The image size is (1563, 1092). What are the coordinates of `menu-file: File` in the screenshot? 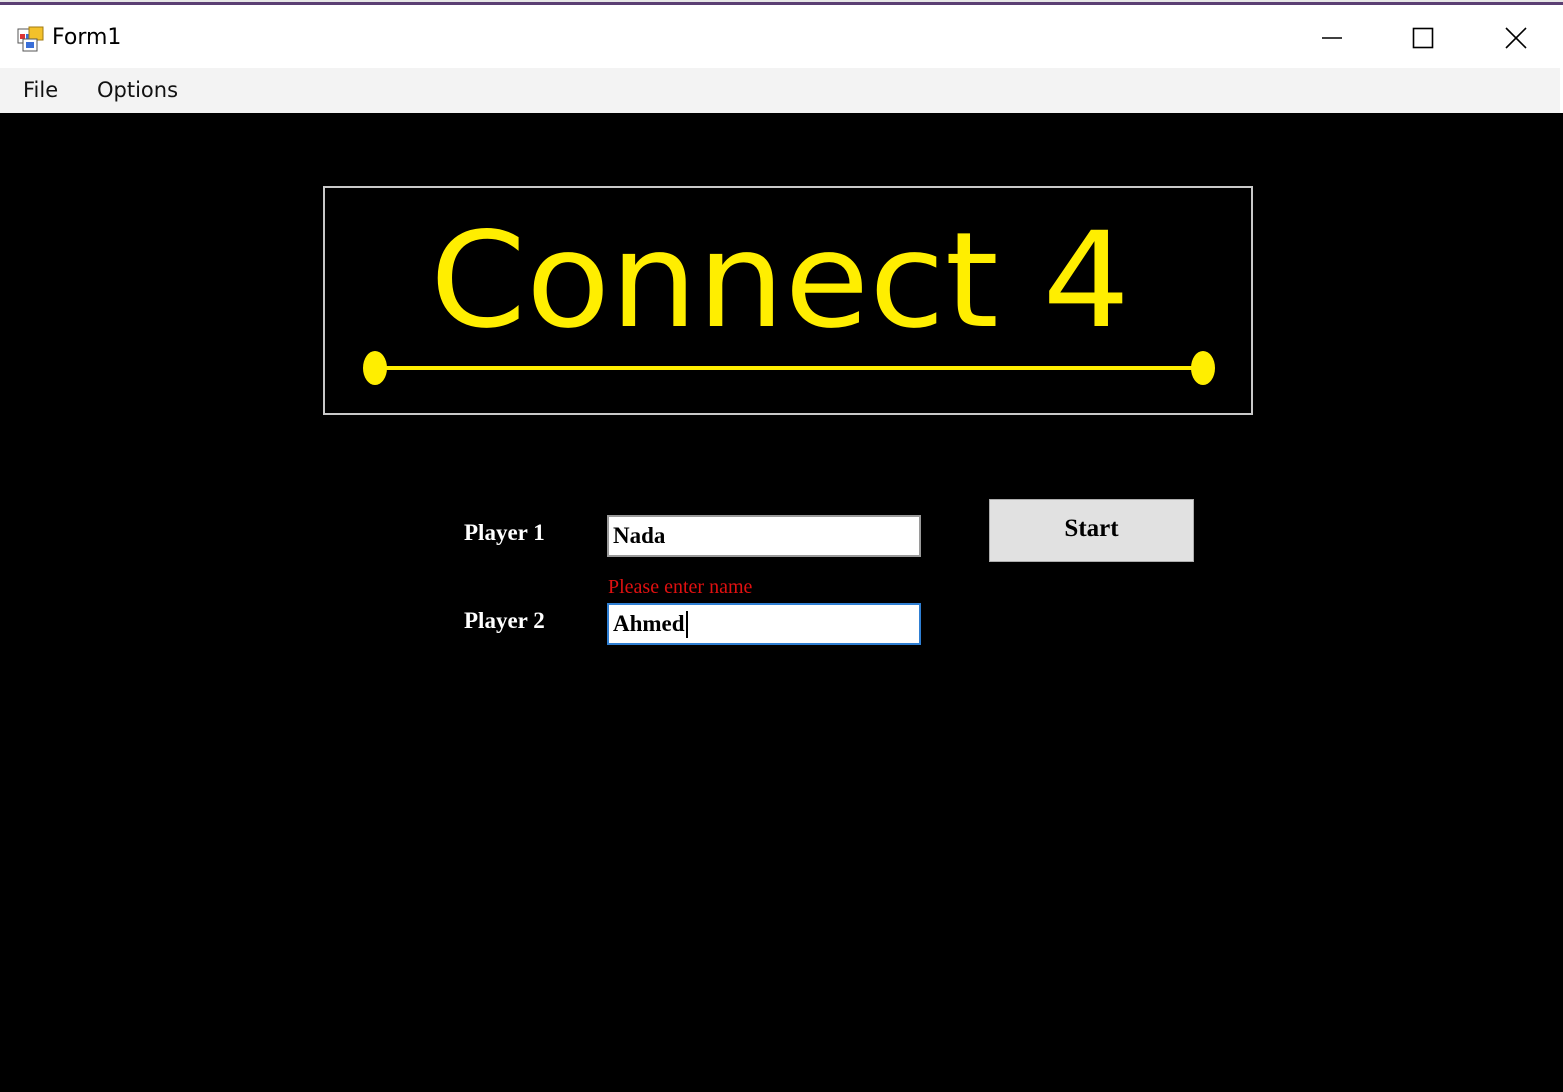 It's located at (40, 90).